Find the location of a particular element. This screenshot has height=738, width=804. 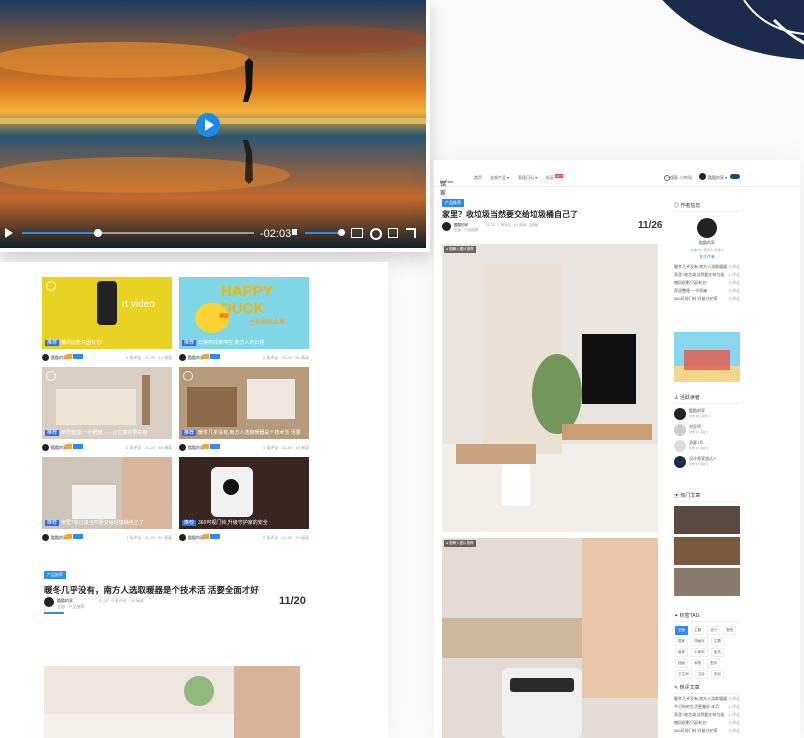

card-img-text: rt video is located at coordinates (138, 304).